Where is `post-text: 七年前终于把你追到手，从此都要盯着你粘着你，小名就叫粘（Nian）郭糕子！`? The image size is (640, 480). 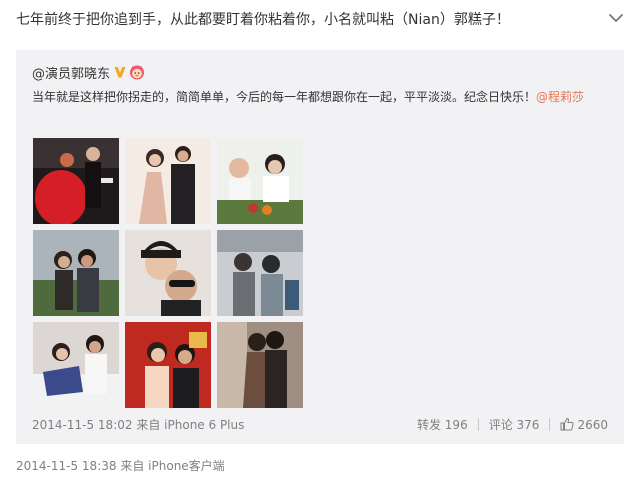
post-text: 七年前终于把你追到手，从此都要盯着你粘着你，小名就叫粘（Nian）郭糕子！ is located at coordinates (263, 20).